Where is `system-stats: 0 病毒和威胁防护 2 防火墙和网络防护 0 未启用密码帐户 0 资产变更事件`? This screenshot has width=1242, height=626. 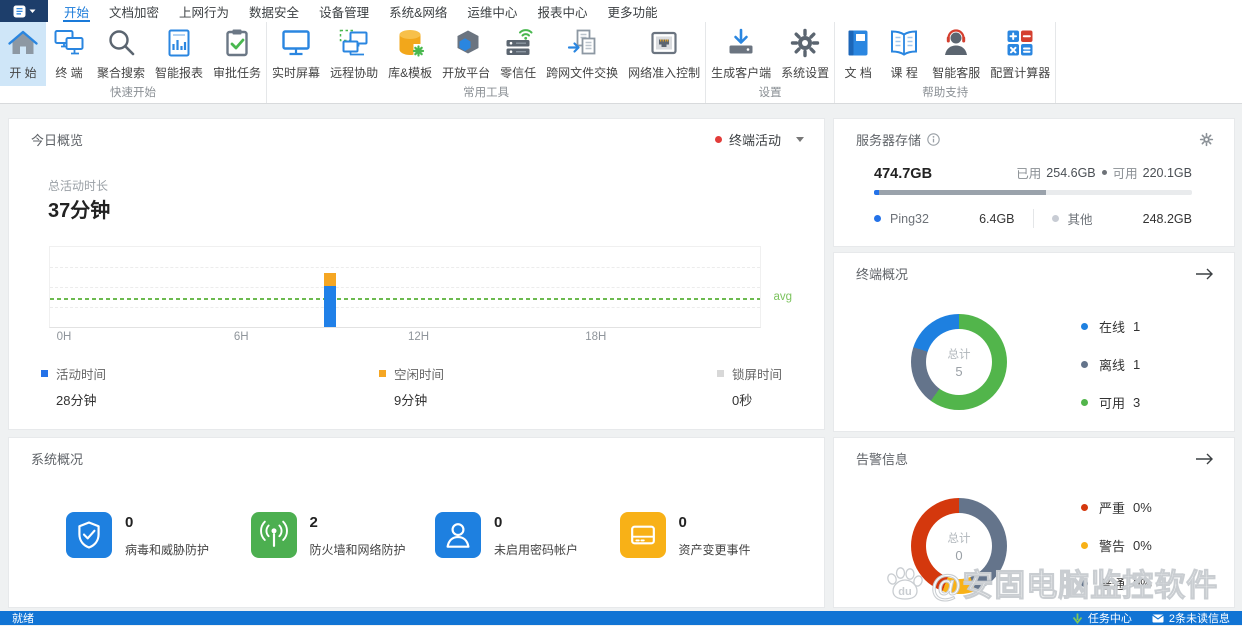 system-stats: 0 病毒和威胁防护 2 防火墙和网络防护 0 未启用密码帐户 0 资产变更事件 is located at coordinates (435, 535).